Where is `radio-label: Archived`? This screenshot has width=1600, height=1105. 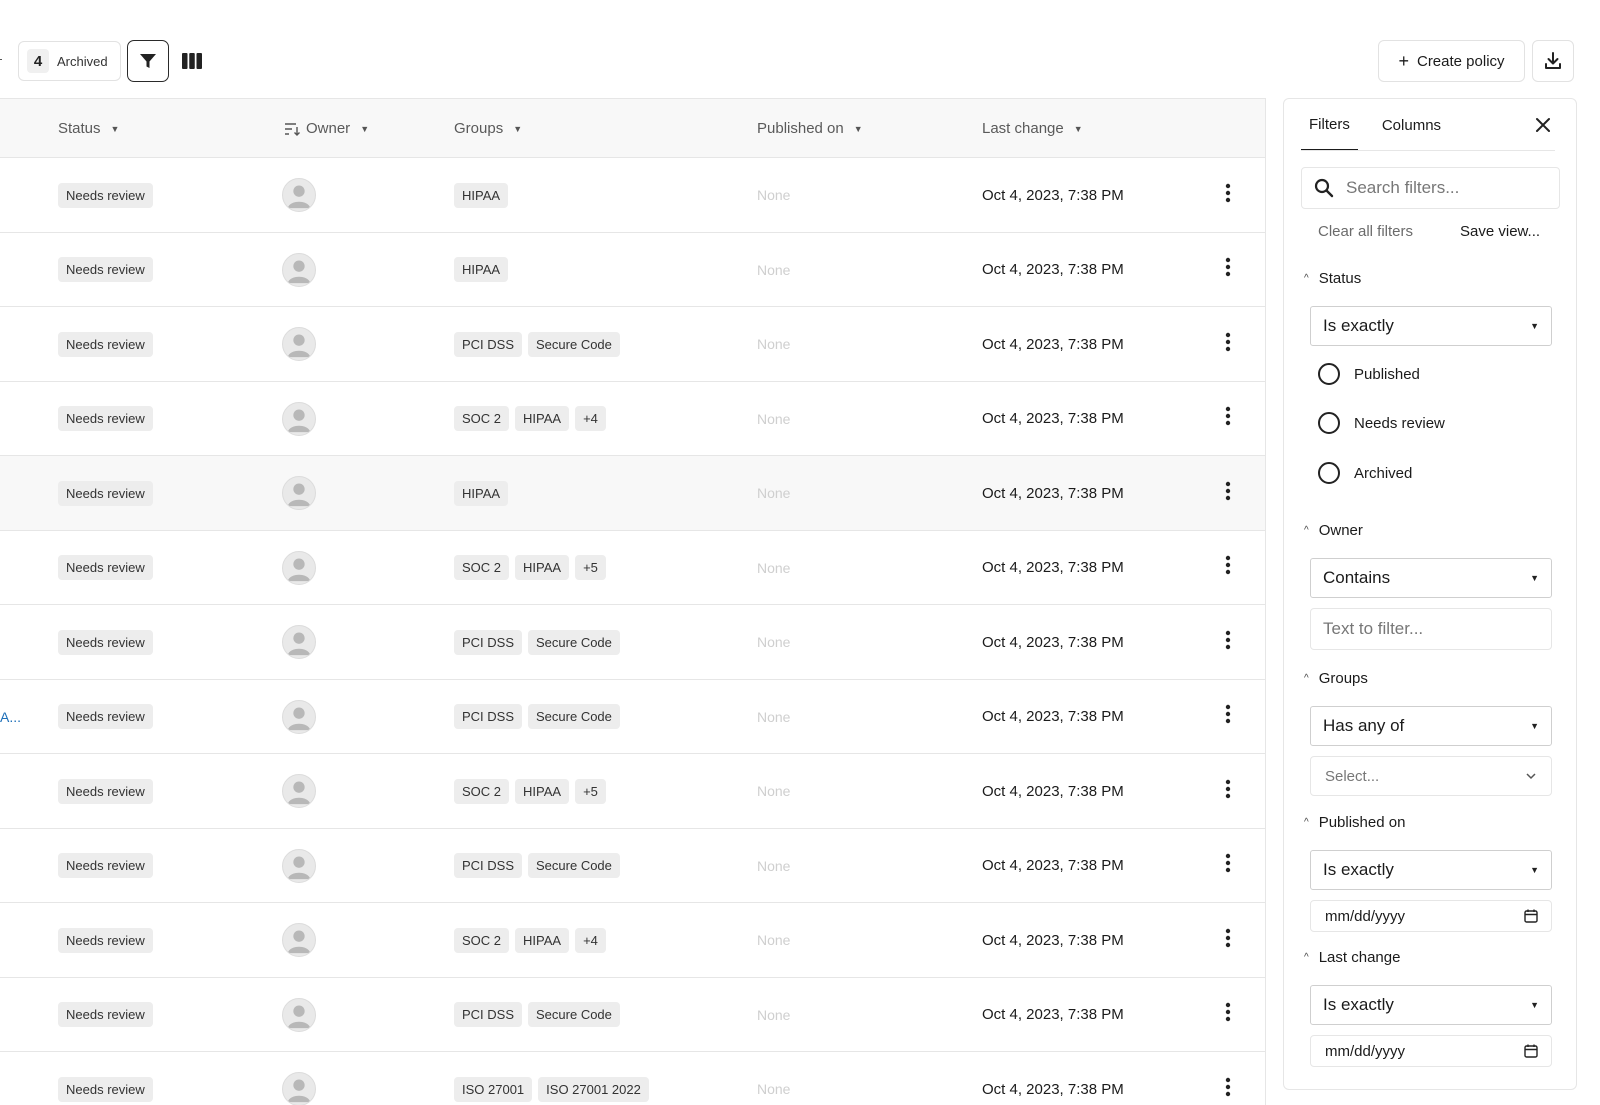 radio-label: Archived is located at coordinates (1383, 473).